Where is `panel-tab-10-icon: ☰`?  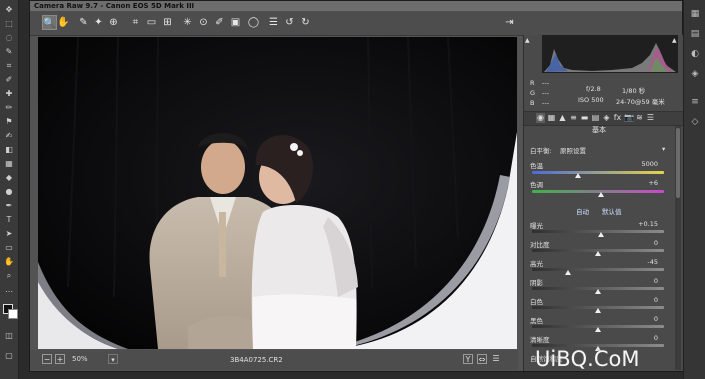 panel-tab-10-icon: ☰ is located at coordinates (650, 118).